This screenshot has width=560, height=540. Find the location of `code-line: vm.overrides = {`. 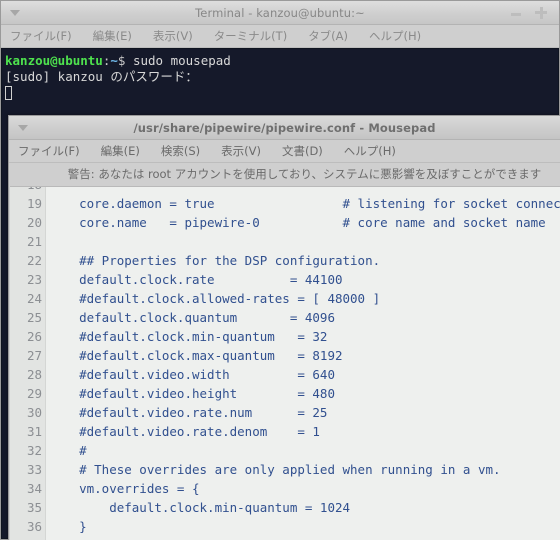

code-line: vm.overrides = { is located at coordinates (124, 488).